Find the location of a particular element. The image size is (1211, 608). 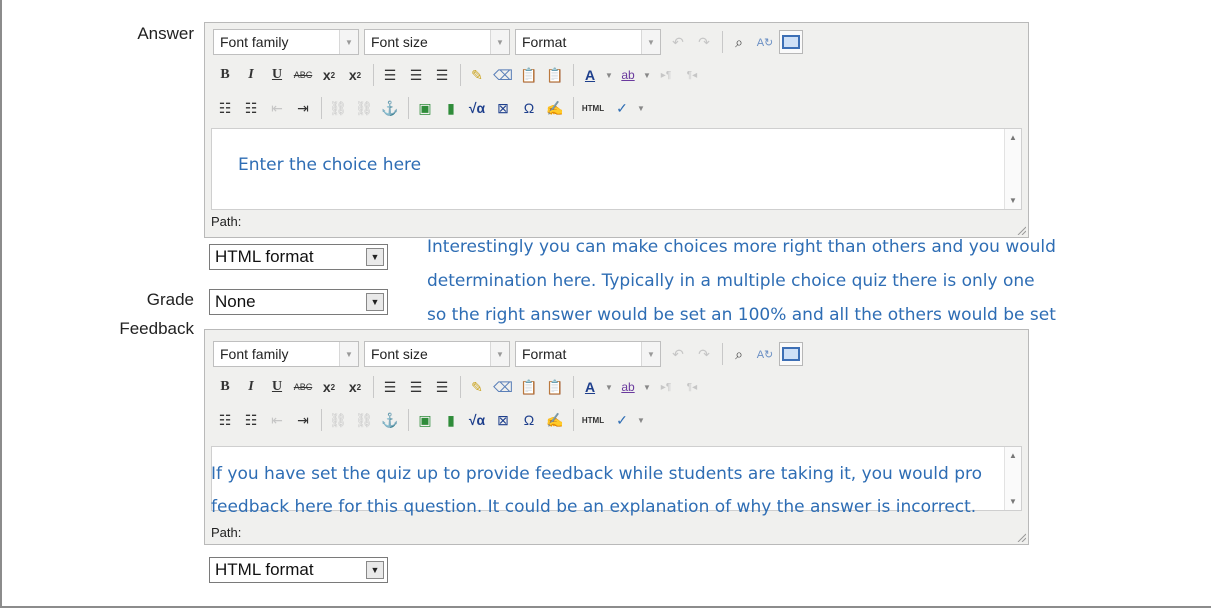

answer-format-select: HTML format ▼ is located at coordinates (298, 257).